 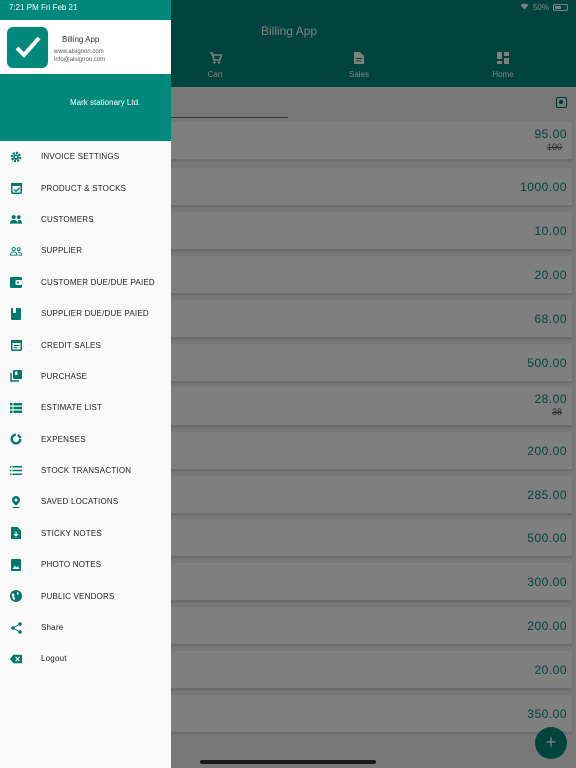 I want to click on library-icon, so click(x=16, y=376).